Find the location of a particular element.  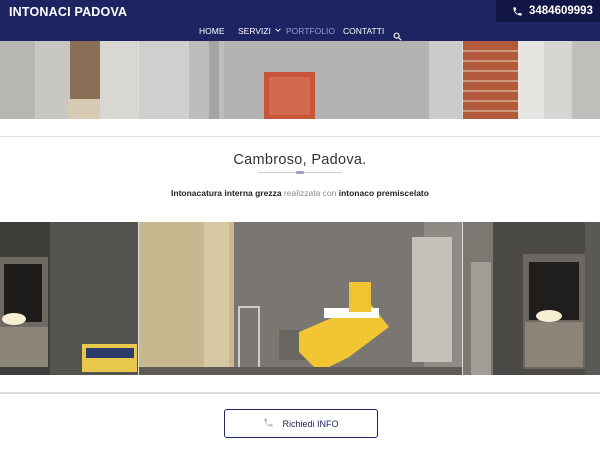

phone-contact: 3484609993 is located at coordinates (548, 11).